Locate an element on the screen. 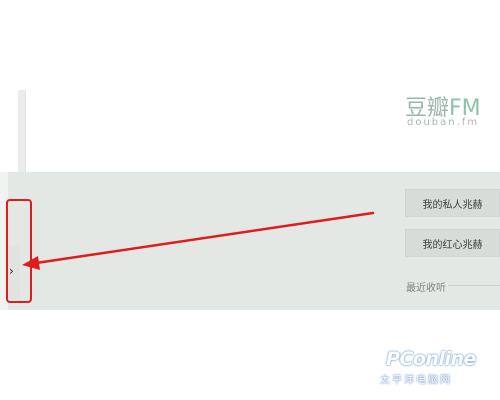 Image resolution: width=500 pixels, height=400 pixels. watermark-main: PConline is located at coordinates (431, 359).